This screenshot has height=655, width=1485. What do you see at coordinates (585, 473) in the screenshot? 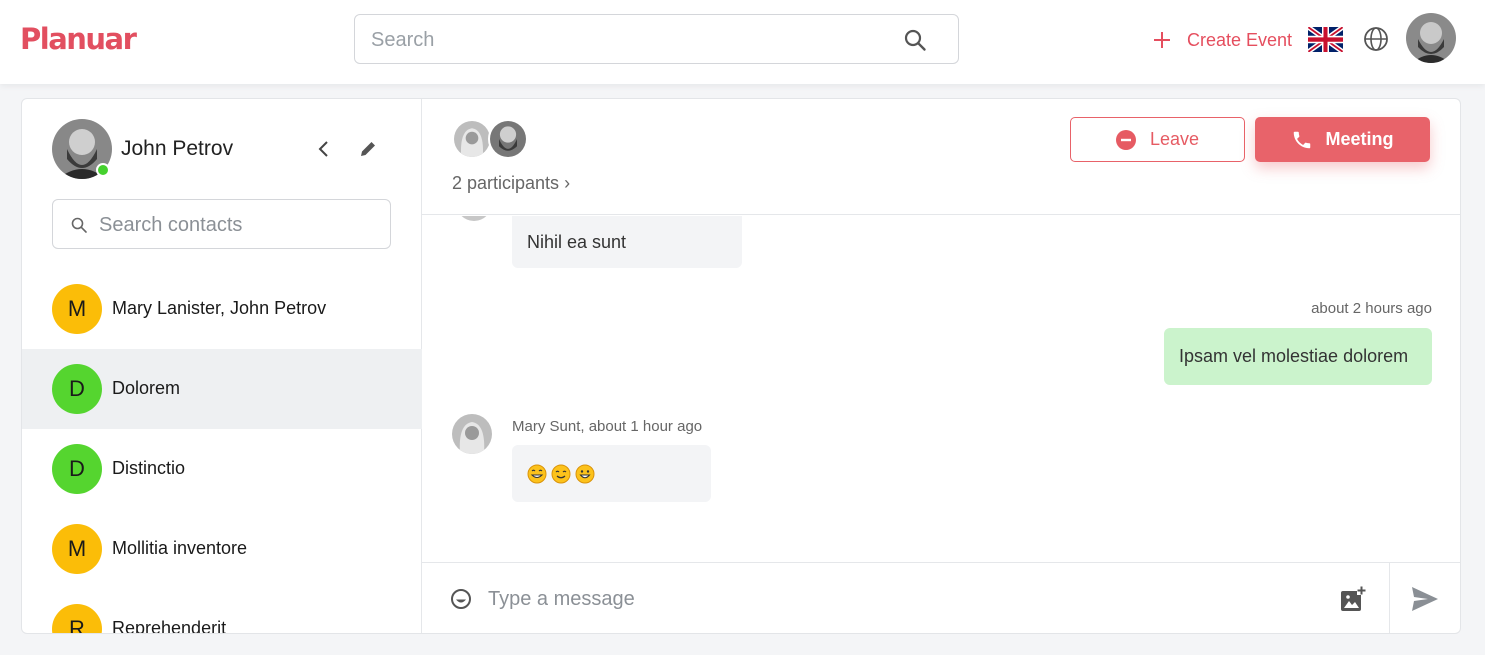
I see `smile-emoji-icon` at bounding box center [585, 473].